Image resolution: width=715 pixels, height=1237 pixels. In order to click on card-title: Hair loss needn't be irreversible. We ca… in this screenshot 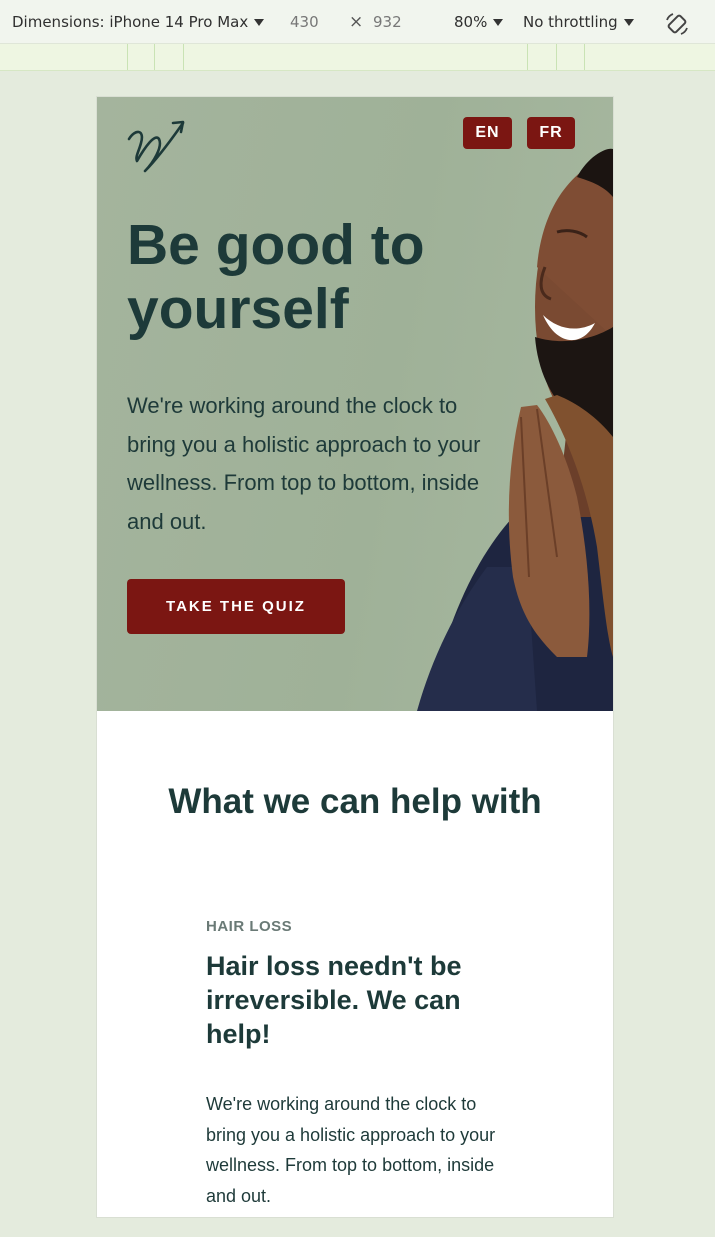, I will do `click(334, 1000)`.